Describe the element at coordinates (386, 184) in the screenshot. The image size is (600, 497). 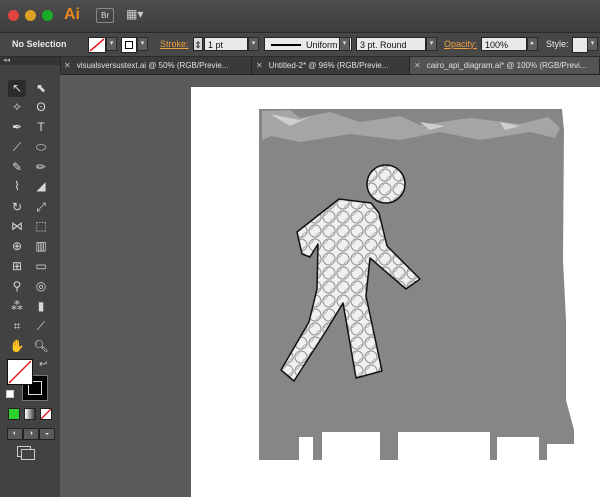
I see `figure-head` at that location.